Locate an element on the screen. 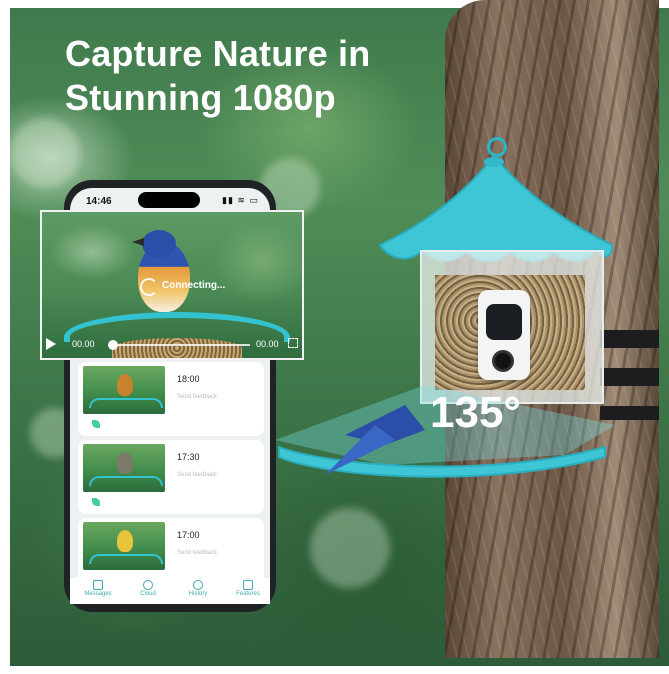  headline: Capture Nature in Stunning 1080p is located at coordinates (255, 76).